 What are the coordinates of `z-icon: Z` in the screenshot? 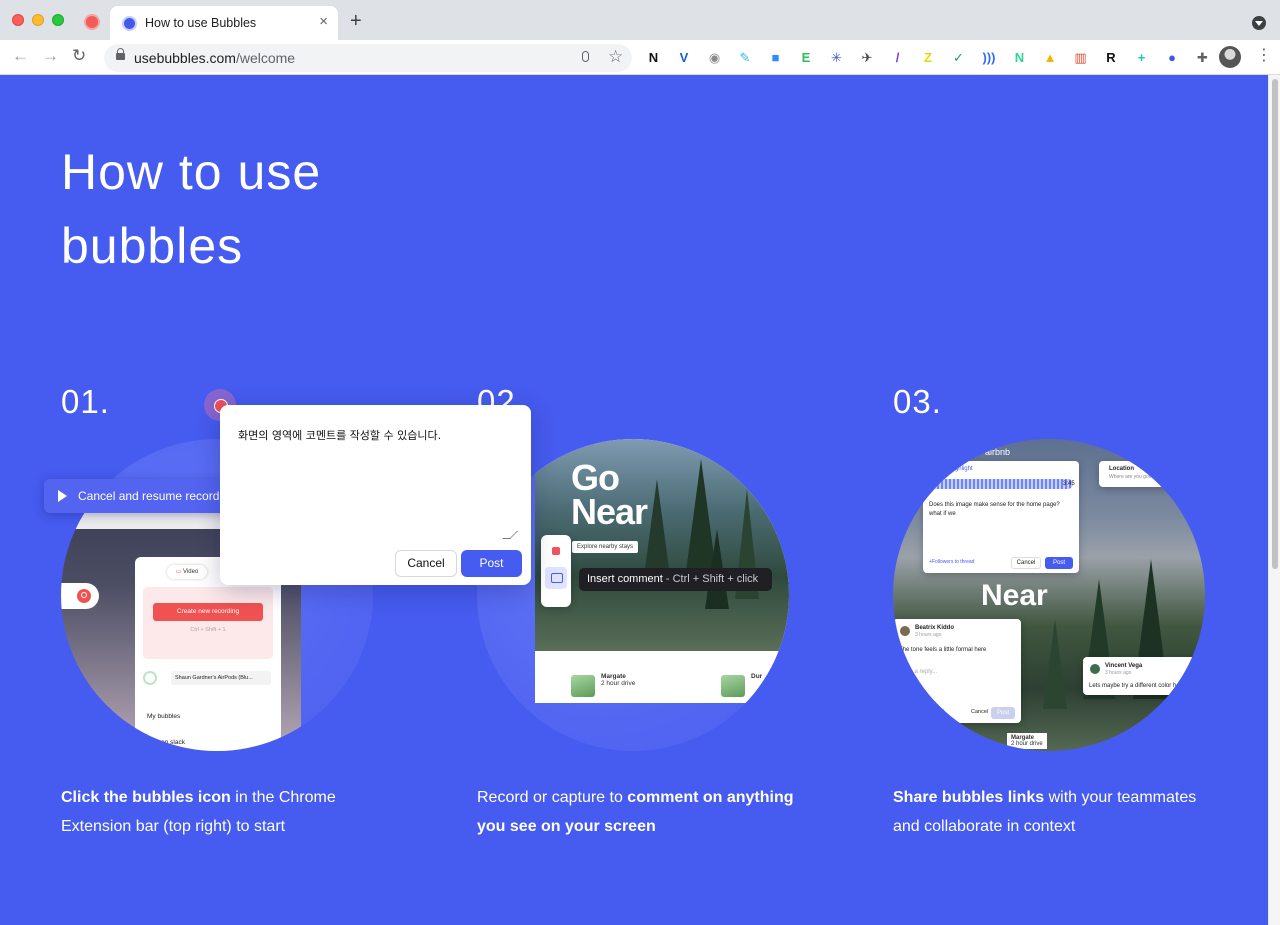 It's located at (928, 57).